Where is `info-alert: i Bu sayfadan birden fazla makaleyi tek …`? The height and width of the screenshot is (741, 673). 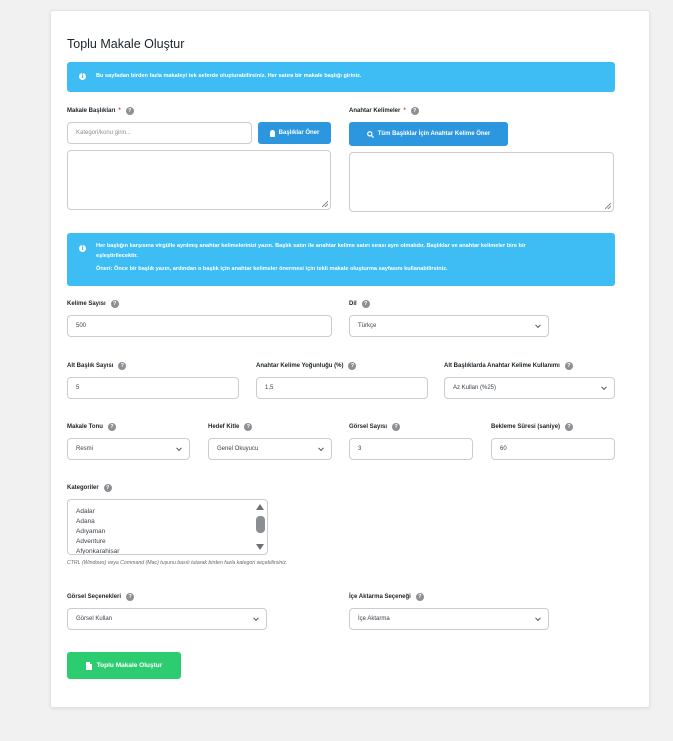 info-alert: i Bu sayfadan birden fazla makaleyi tek … is located at coordinates (341, 77).